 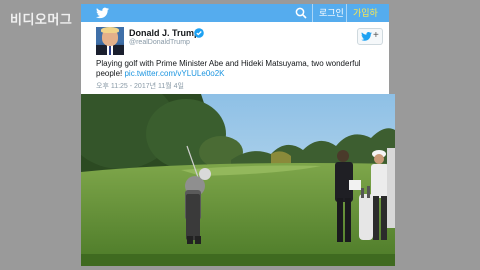 What do you see at coordinates (140, 86) in the screenshot?
I see `tweet-timestamp: 오후 11:25 - 2017년 11월 4일` at bounding box center [140, 86].